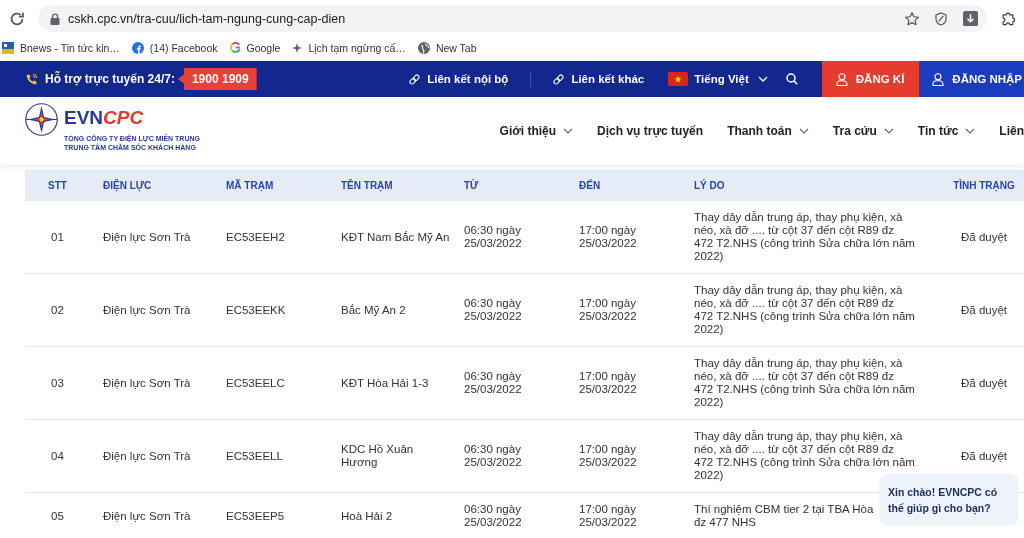  Describe the element at coordinates (512, 18) in the screenshot. I see `address-bar: cskh.cpc.vn/tra-cuu/lich-tam-ngung-cung-cap-dien` at that location.